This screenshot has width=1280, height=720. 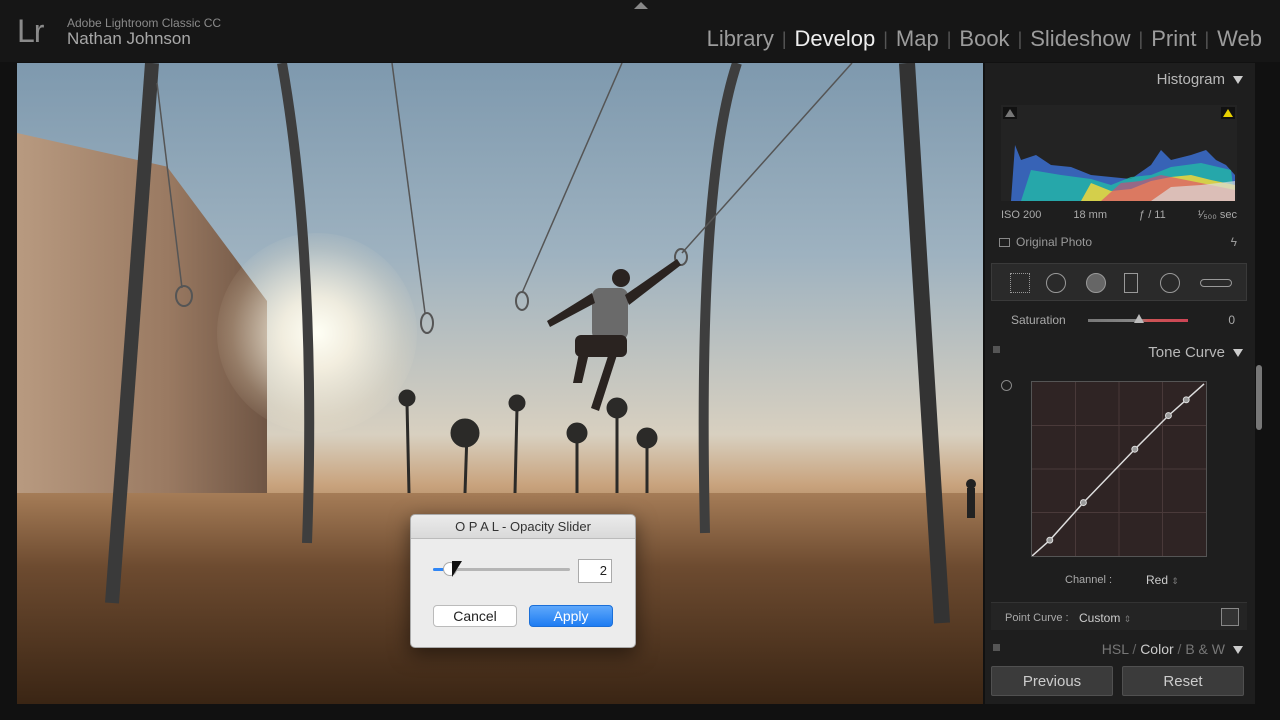 I want to click on point-curve-select: Custom ⇕, so click(x=1105, y=618).